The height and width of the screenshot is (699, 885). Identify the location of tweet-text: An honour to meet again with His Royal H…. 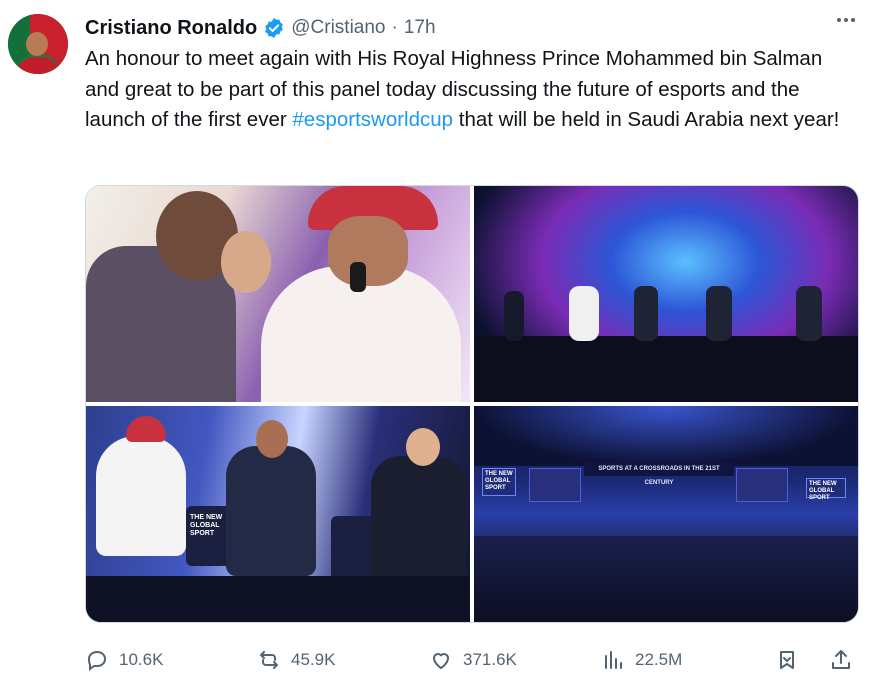
(467, 90).